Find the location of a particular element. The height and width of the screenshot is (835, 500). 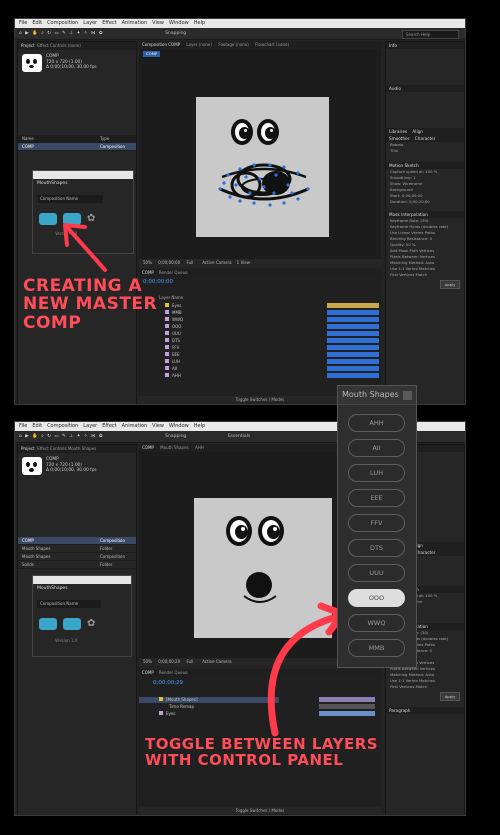

tab-layer: Layer (none) is located at coordinates (199, 44).